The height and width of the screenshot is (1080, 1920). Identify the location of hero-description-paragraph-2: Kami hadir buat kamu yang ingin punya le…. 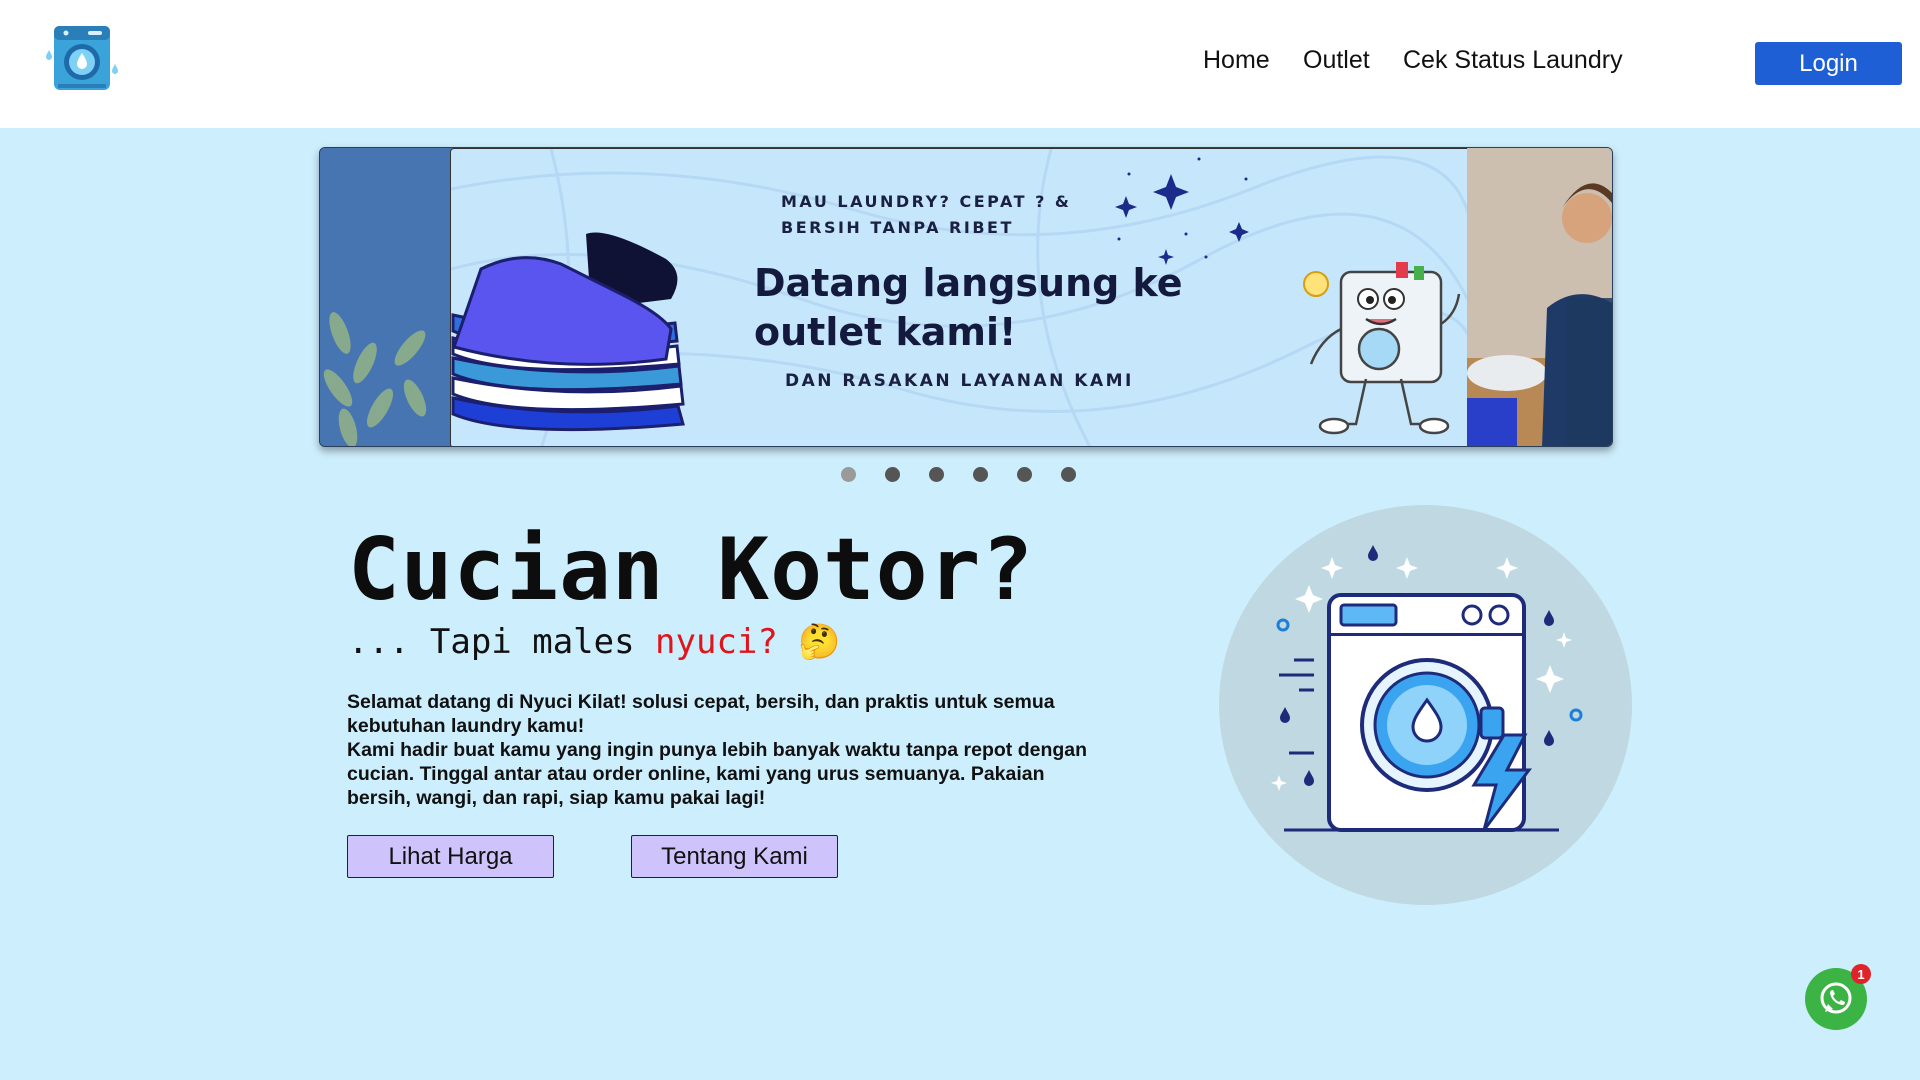
(717, 774).